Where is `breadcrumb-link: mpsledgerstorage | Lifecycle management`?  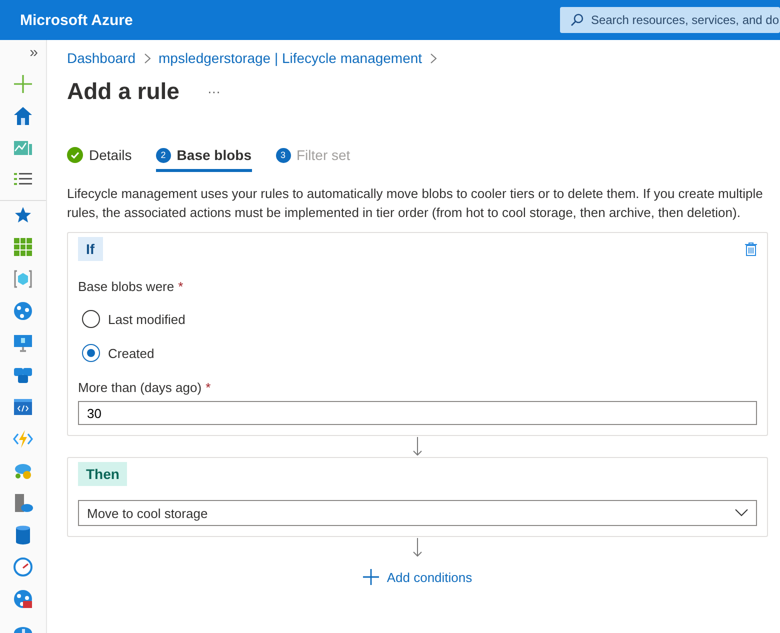 breadcrumb-link: mpsledgerstorage | Lifecycle management is located at coordinates (290, 58).